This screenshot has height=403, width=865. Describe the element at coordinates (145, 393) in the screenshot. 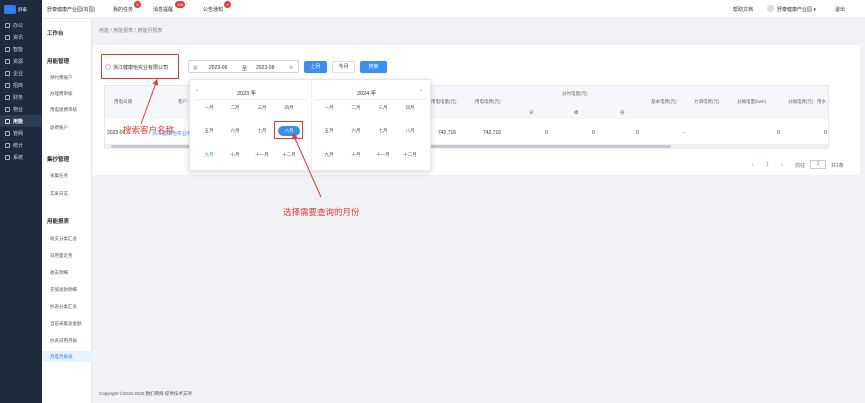

I see `footer-copyright: Copyright ©2015-2020 数们网络 提供技术支持` at that location.